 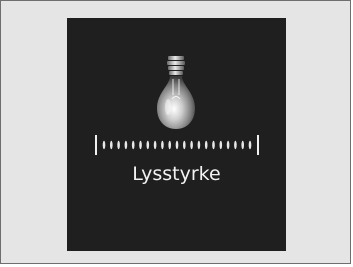 What do you see at coordinates (176, 174) in the screenshot?
I see `brightness-label: Lysstyrke` at bounding box center [176, 174].